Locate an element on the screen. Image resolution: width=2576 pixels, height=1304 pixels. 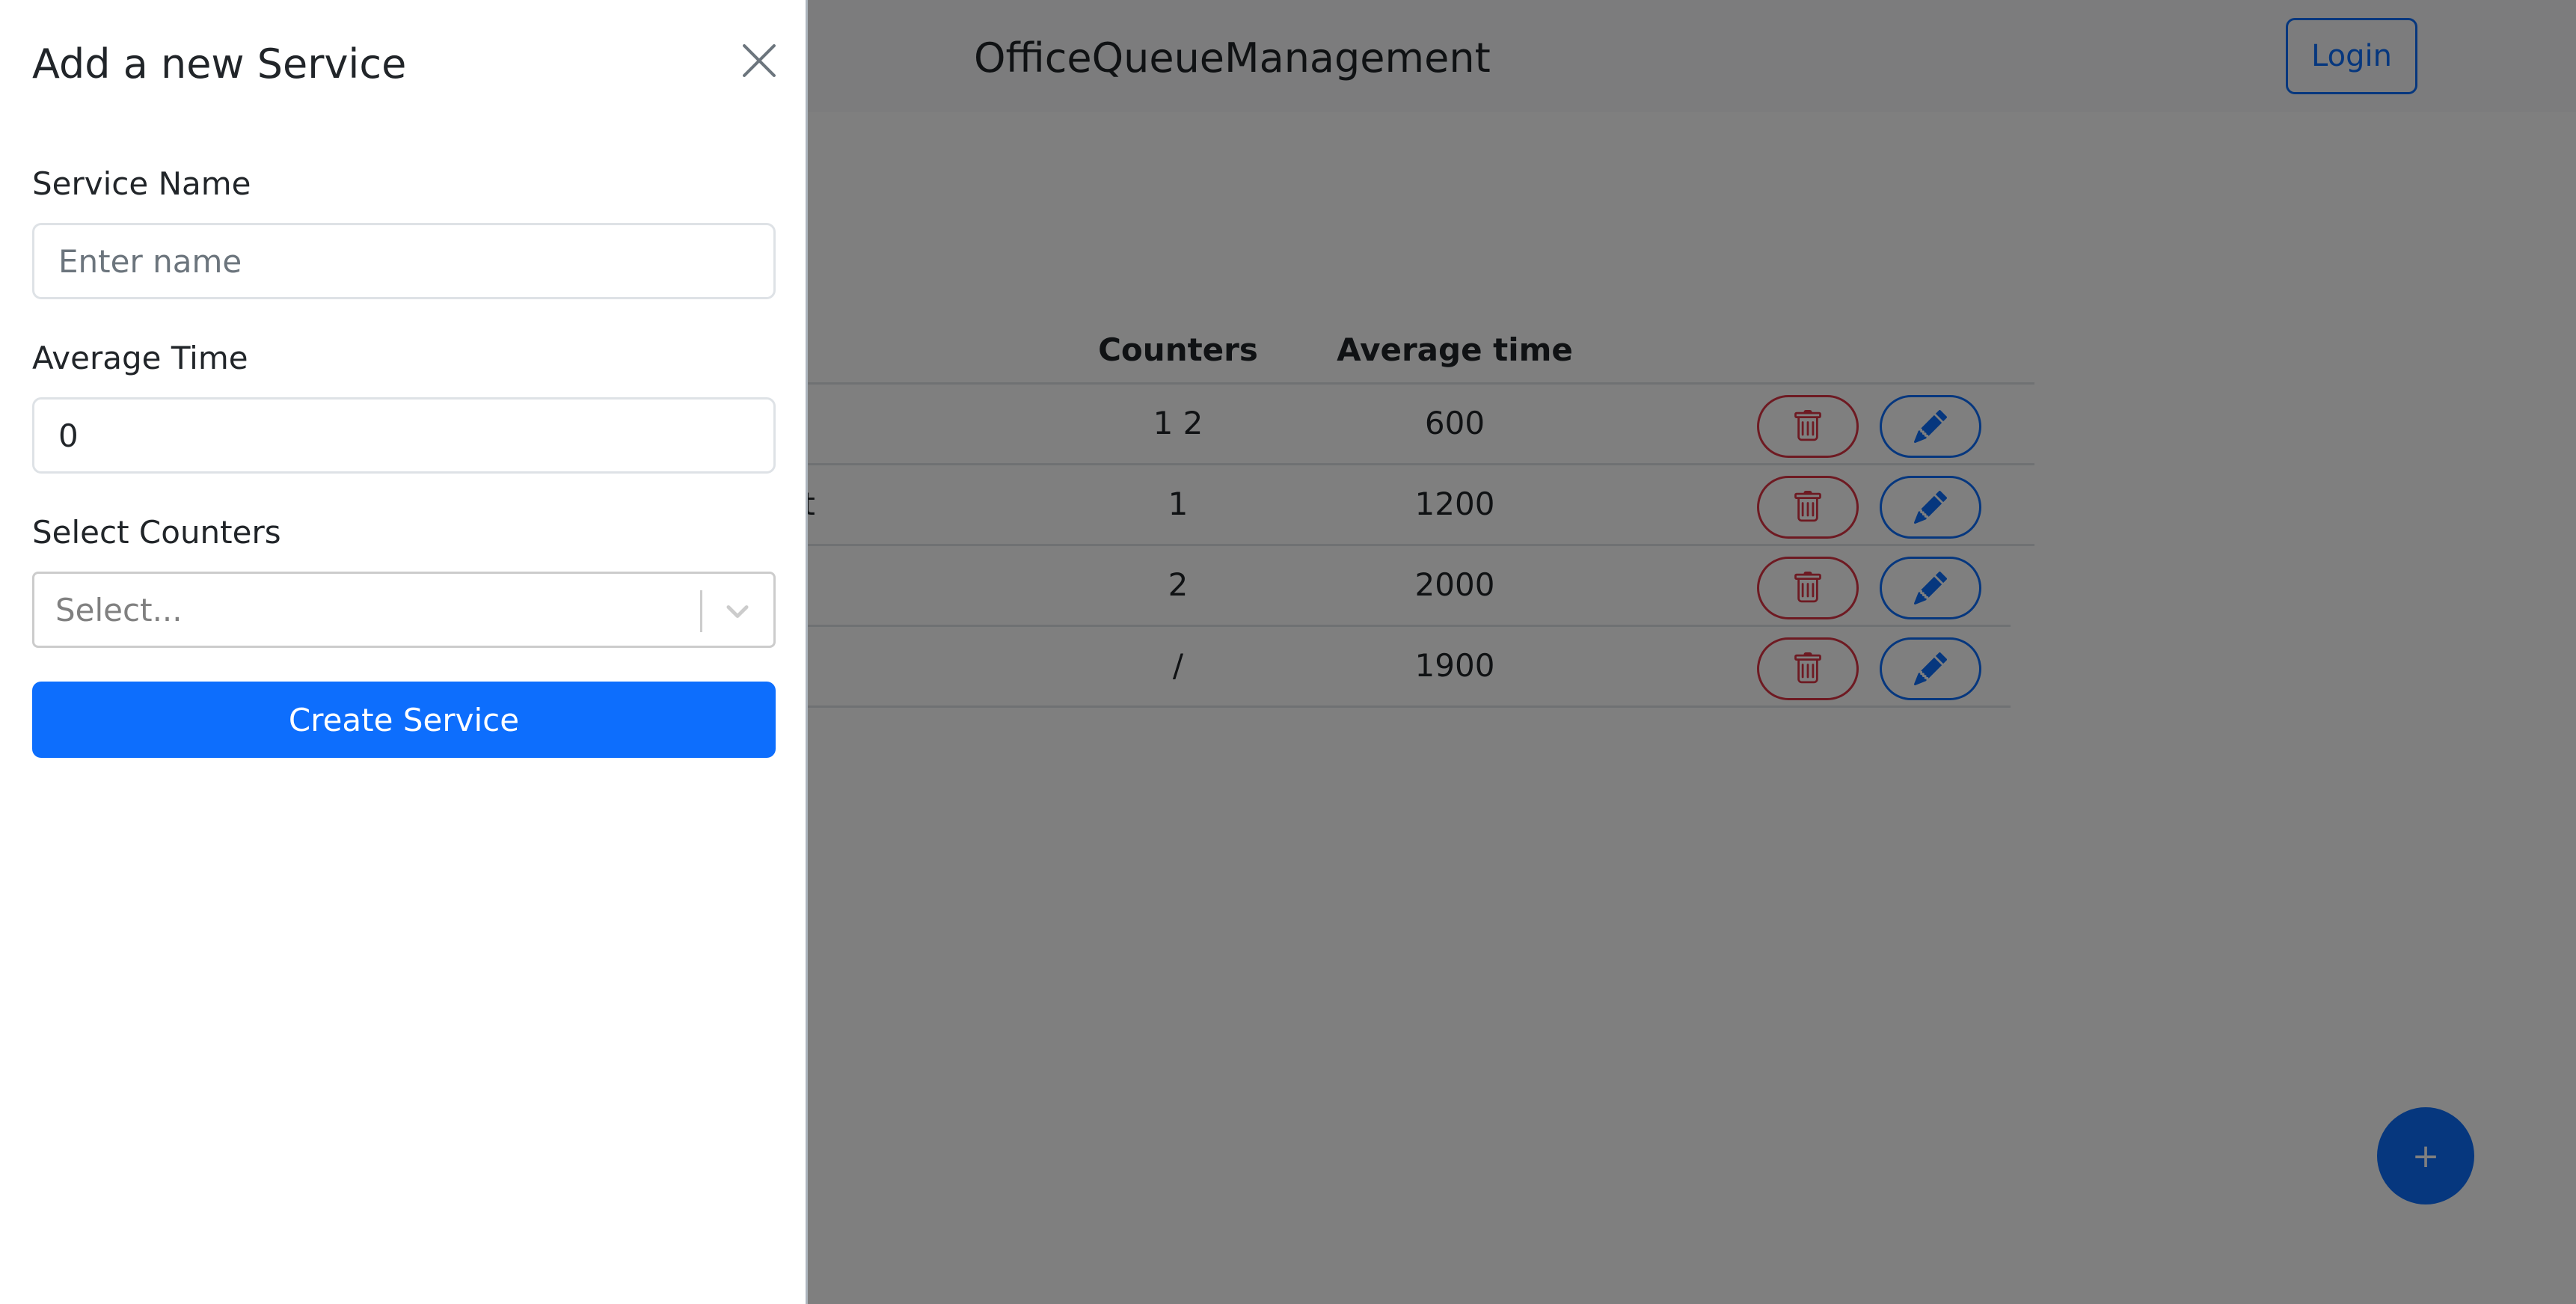
create-service-button: Create Service is located at coordinates (404, 720).